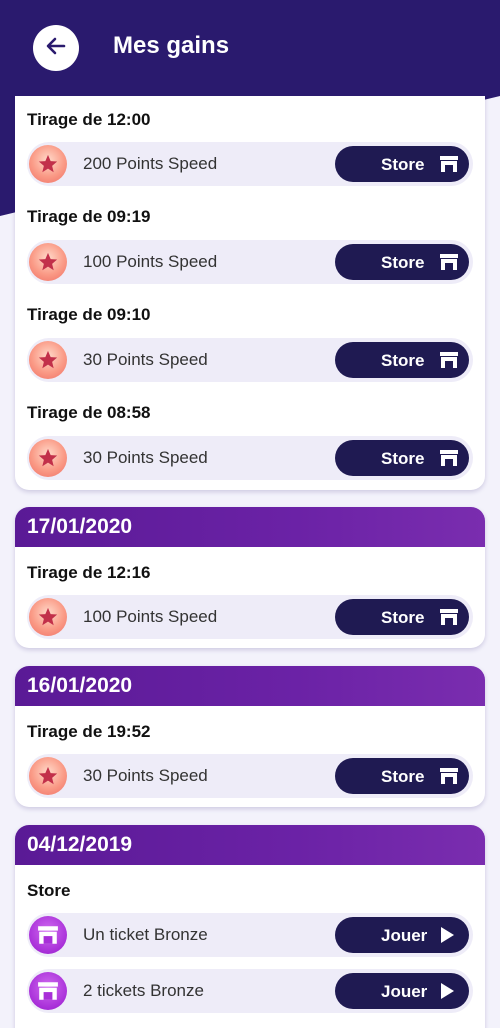  I want to click on reward-row: 200 Points Speed Store, so click(250, 164).